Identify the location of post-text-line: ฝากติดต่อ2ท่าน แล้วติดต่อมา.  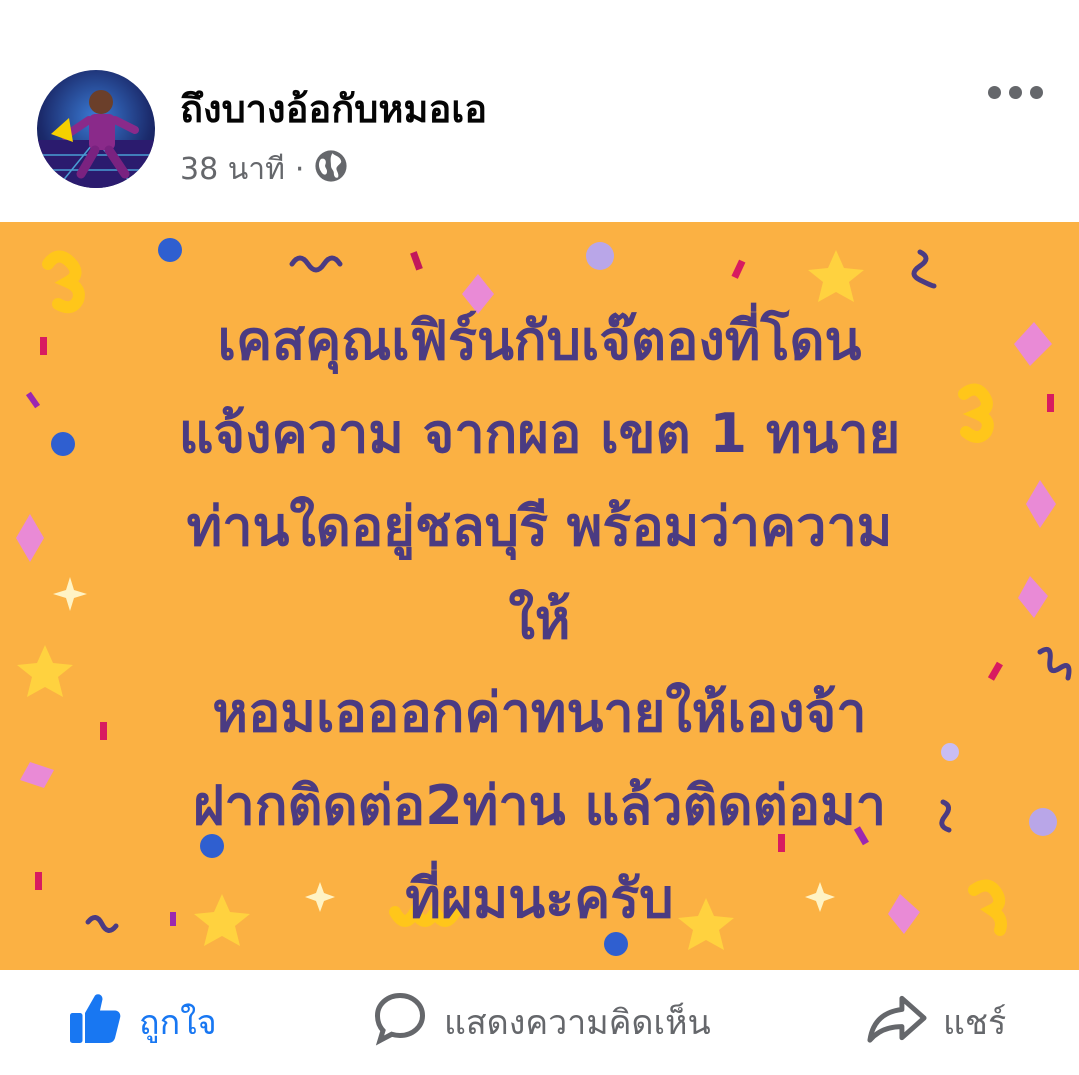
(539, 805).